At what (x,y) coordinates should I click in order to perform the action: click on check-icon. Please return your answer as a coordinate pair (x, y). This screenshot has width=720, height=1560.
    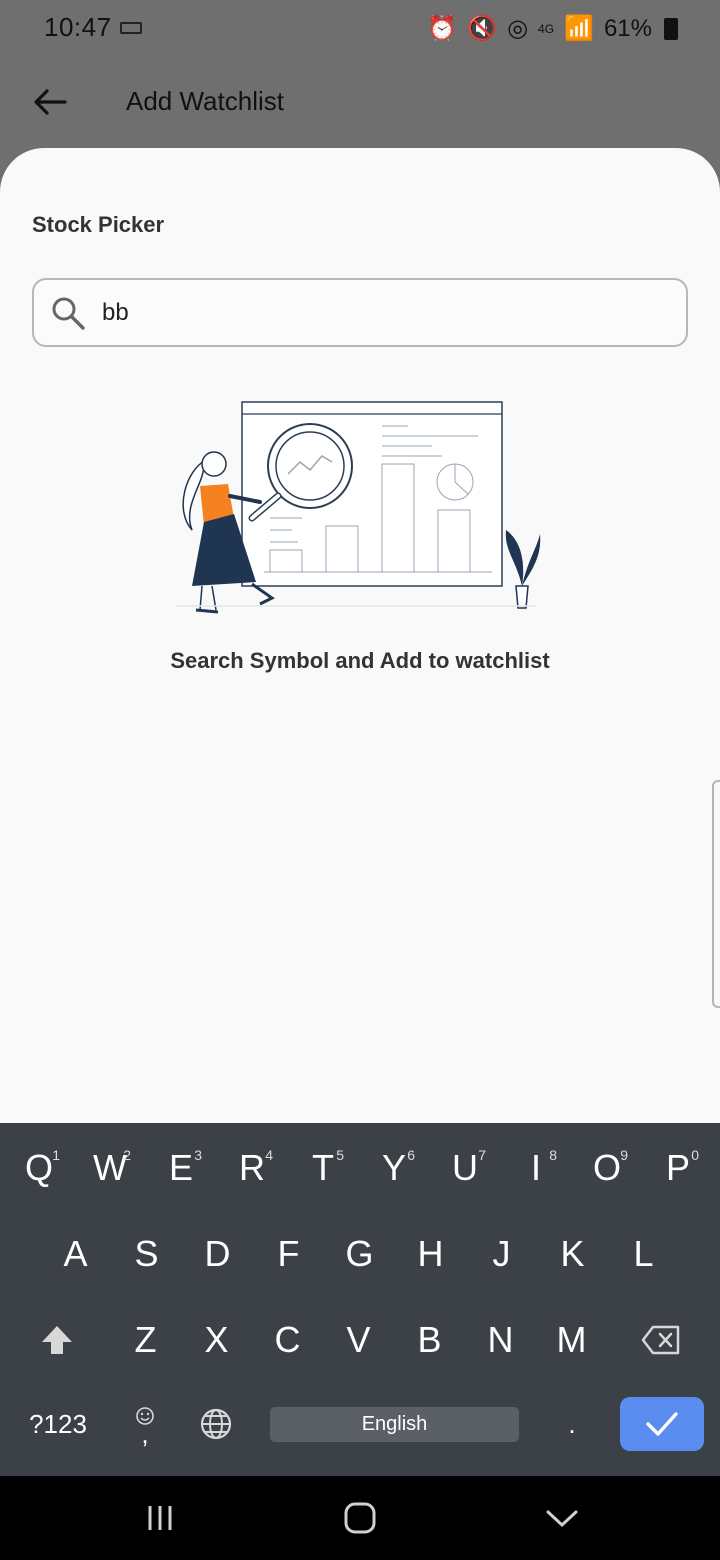
    Looking at the image, I should click on (662, 1424).